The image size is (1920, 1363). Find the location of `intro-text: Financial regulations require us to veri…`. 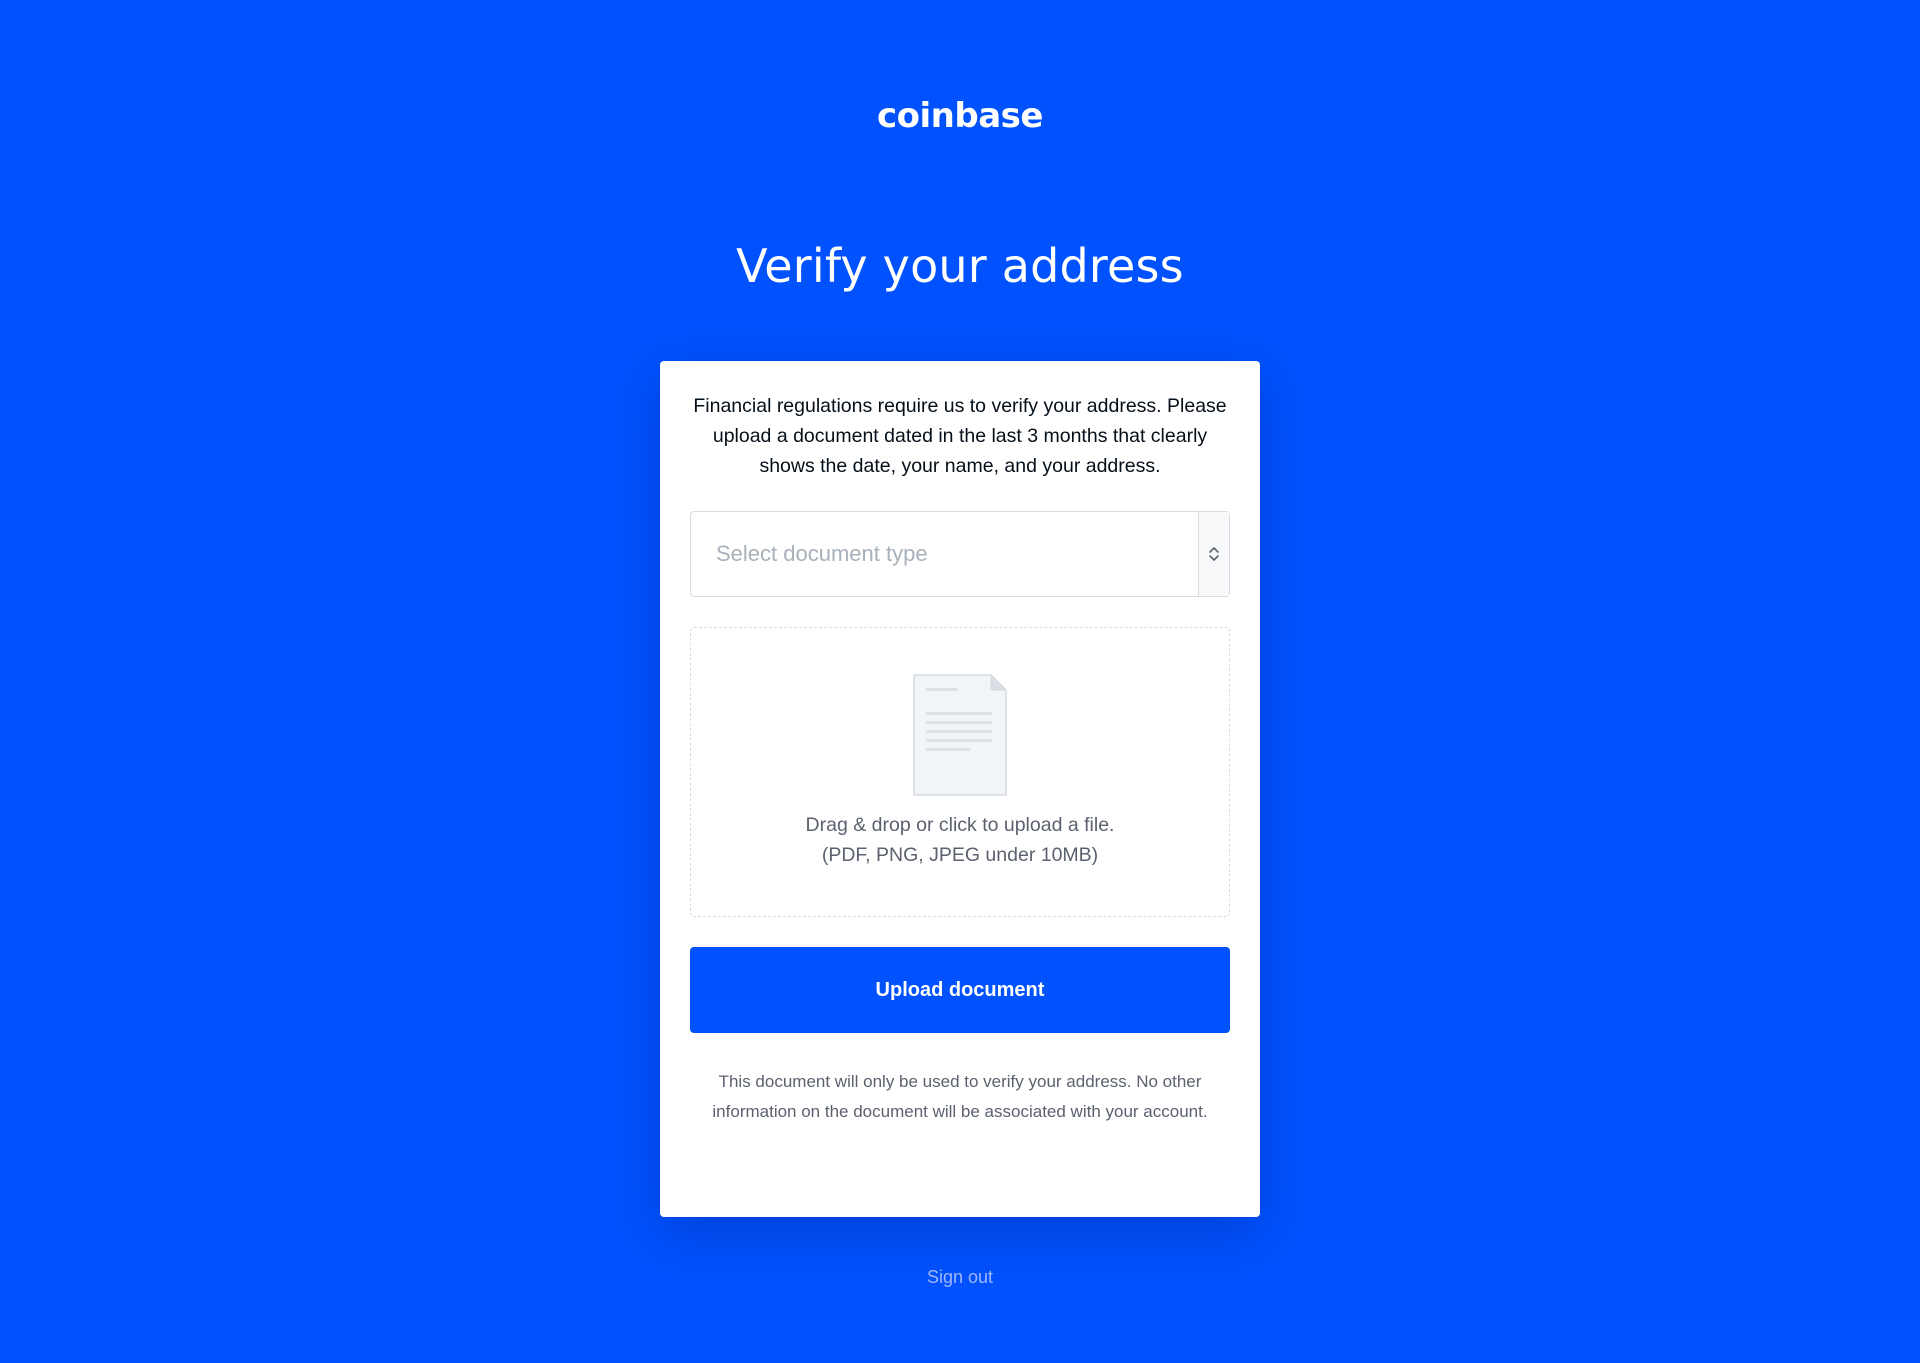

intro-text: Financial regulations require us to veri… is located at coordinates (960, 436).